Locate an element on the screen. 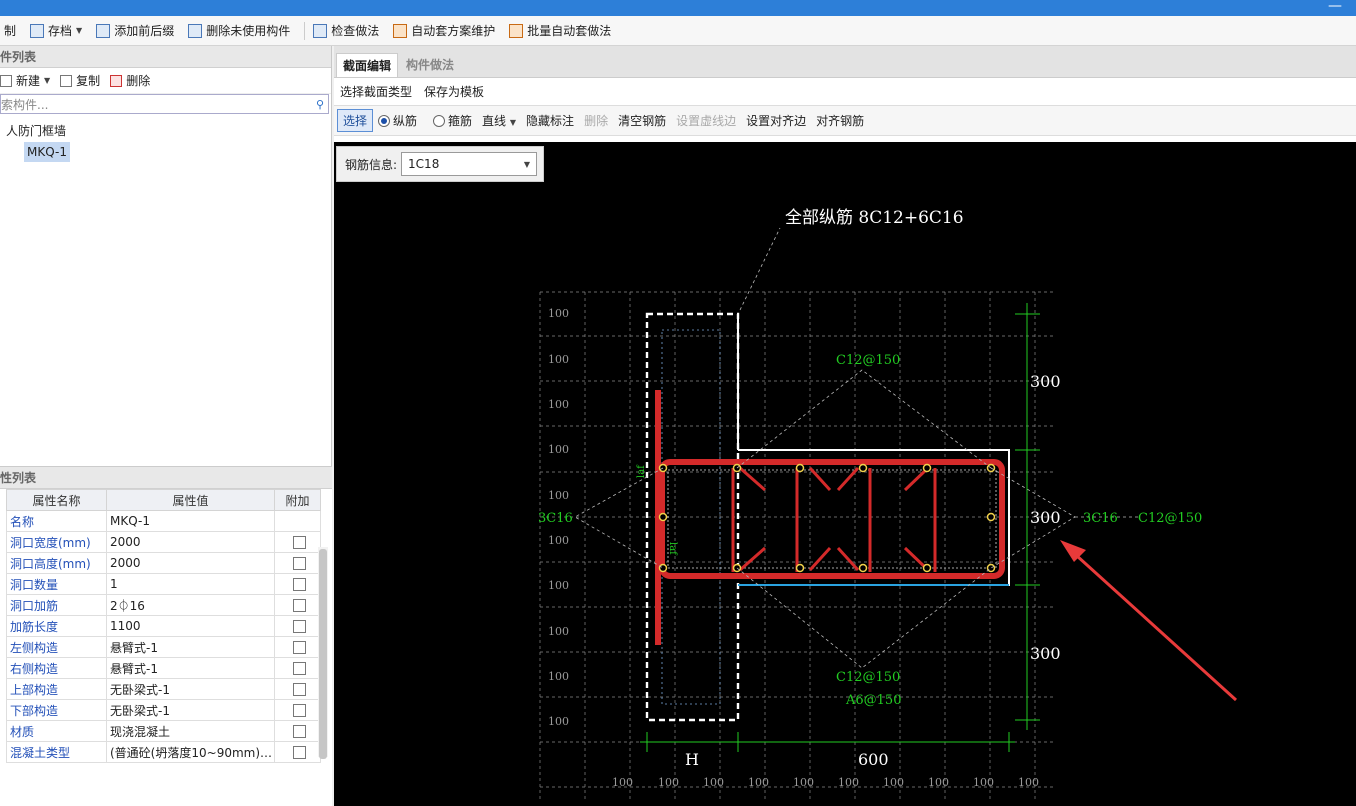 This screenshot has width=1356, height=806. property-scrollbar is located at coordinates (323, 653).